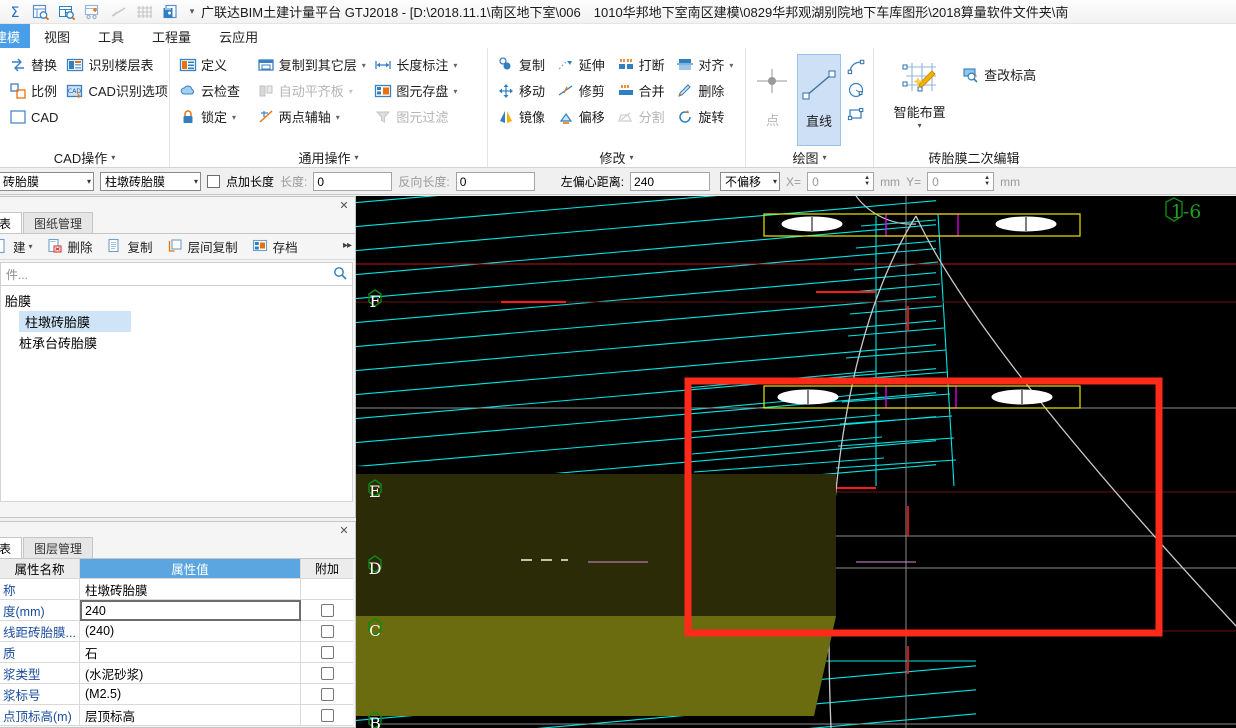  I want to click on ribbon-item-mirror: 镜像, so click(524, 117).